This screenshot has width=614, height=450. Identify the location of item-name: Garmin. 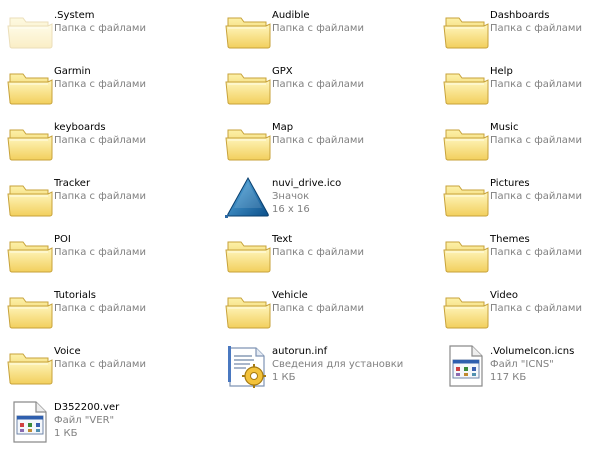
(72, 71).